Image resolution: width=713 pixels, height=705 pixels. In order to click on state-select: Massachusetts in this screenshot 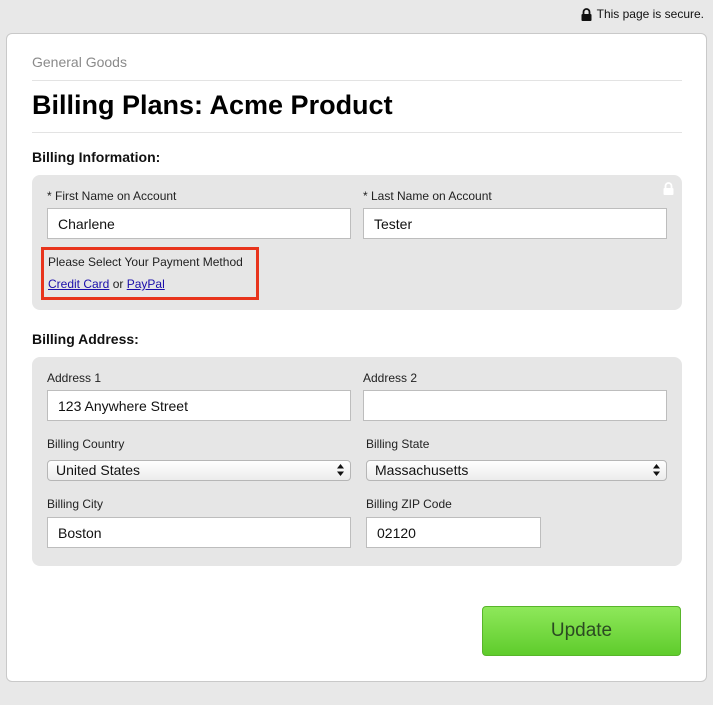, I will do `click(516, 470)`.